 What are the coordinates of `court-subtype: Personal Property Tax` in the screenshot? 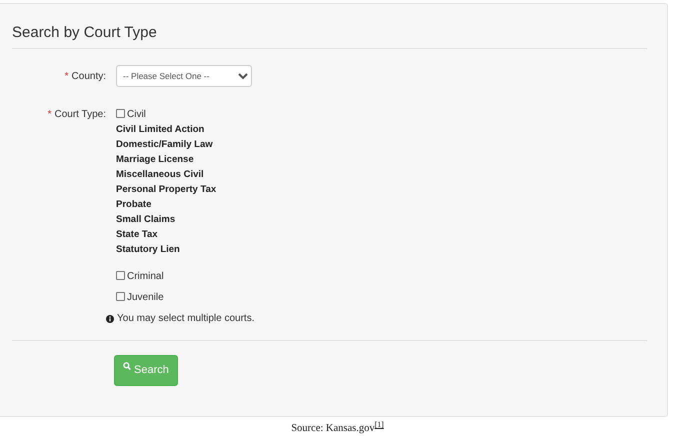 It's located at (167, 190).